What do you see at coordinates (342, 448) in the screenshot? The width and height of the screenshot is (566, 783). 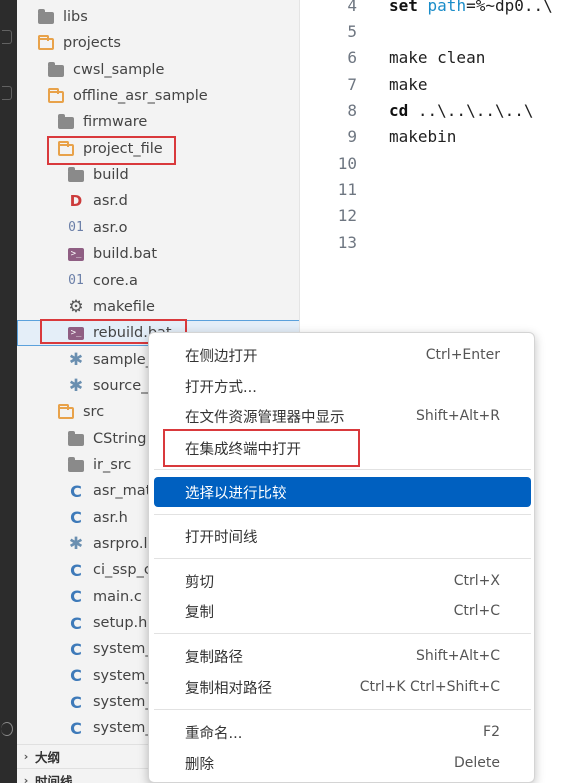 I see `menu-item-open-in-terminal: 在集成终端中打开` at bounding box center [342, 448].